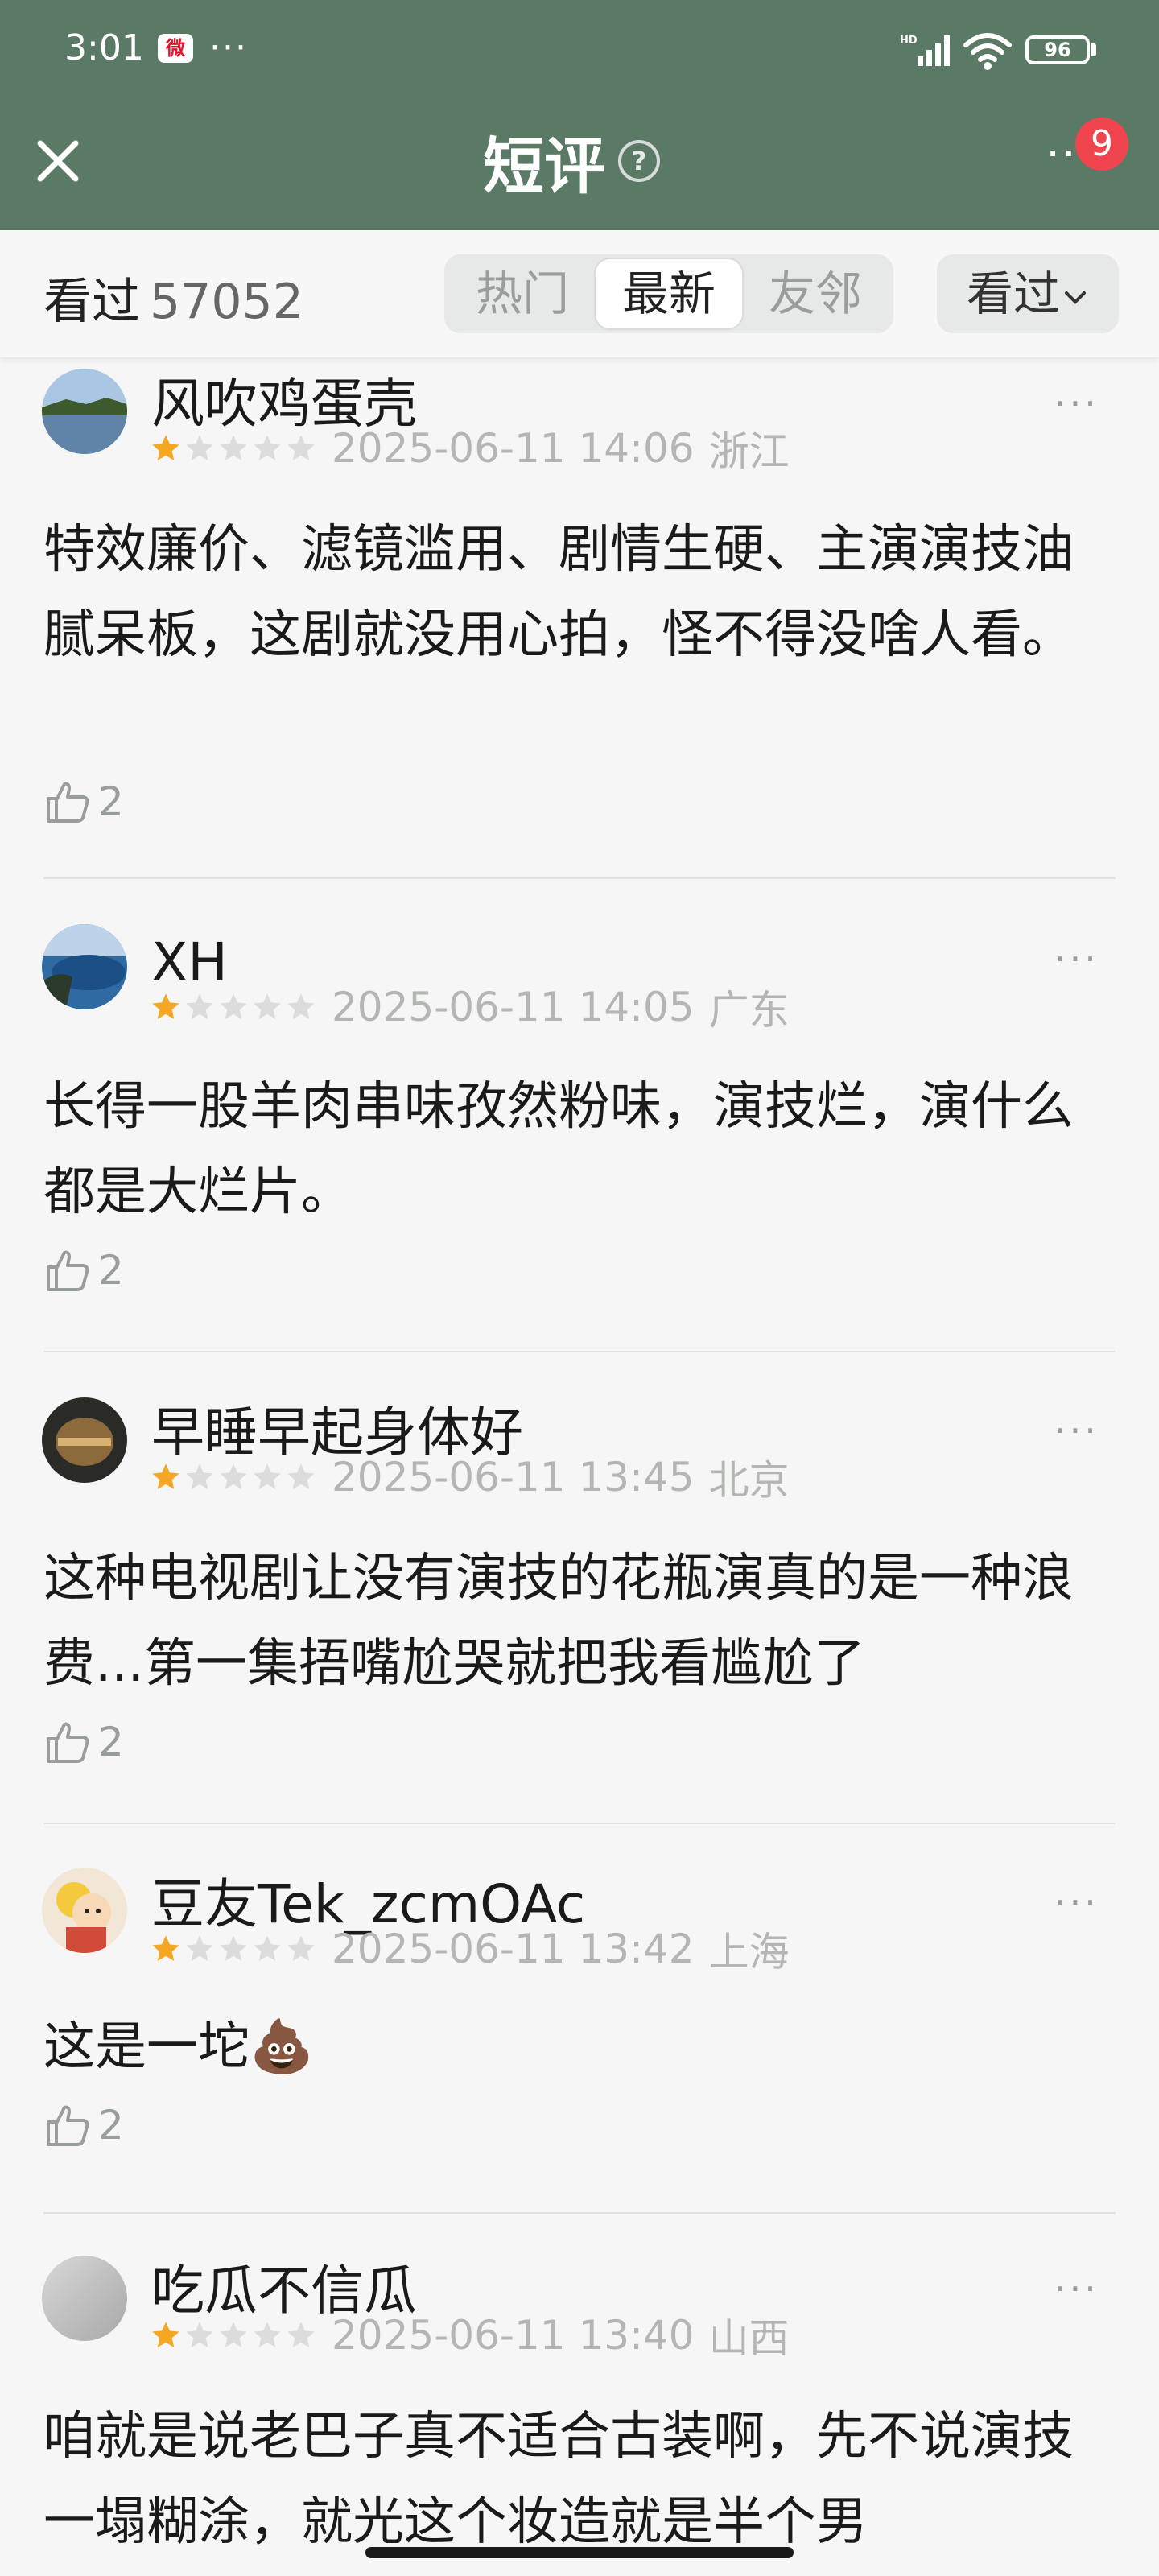 The image size is (1159, 2576). What do you see at coordinates (1101, 144) in the screenshot?
I see `notification-badge: 9` at bounding box center [1101, 144].